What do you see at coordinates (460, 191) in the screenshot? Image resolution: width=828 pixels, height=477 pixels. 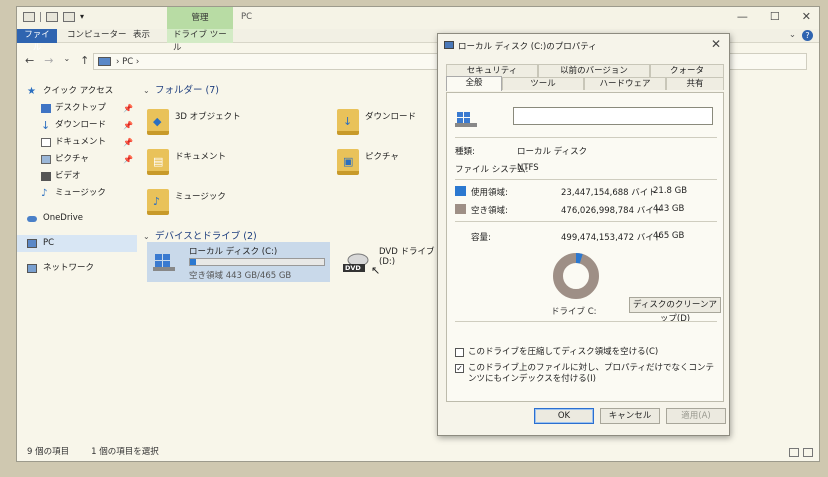 I see `used-space-swatch` at bounding box center [460, 191].